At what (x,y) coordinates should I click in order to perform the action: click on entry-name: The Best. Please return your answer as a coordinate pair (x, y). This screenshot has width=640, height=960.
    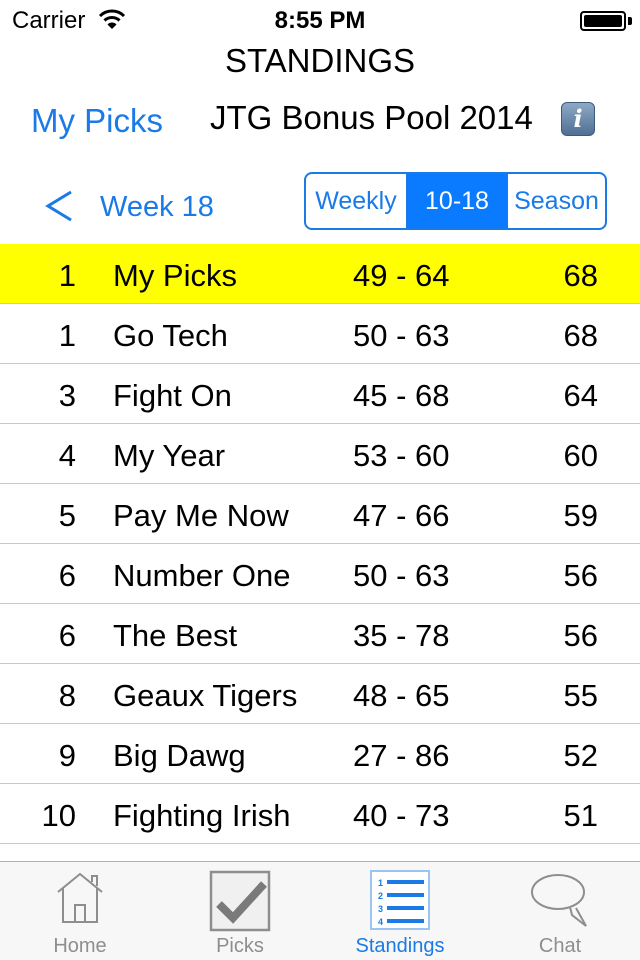
    Looking at the image, I should click on (175, 635).